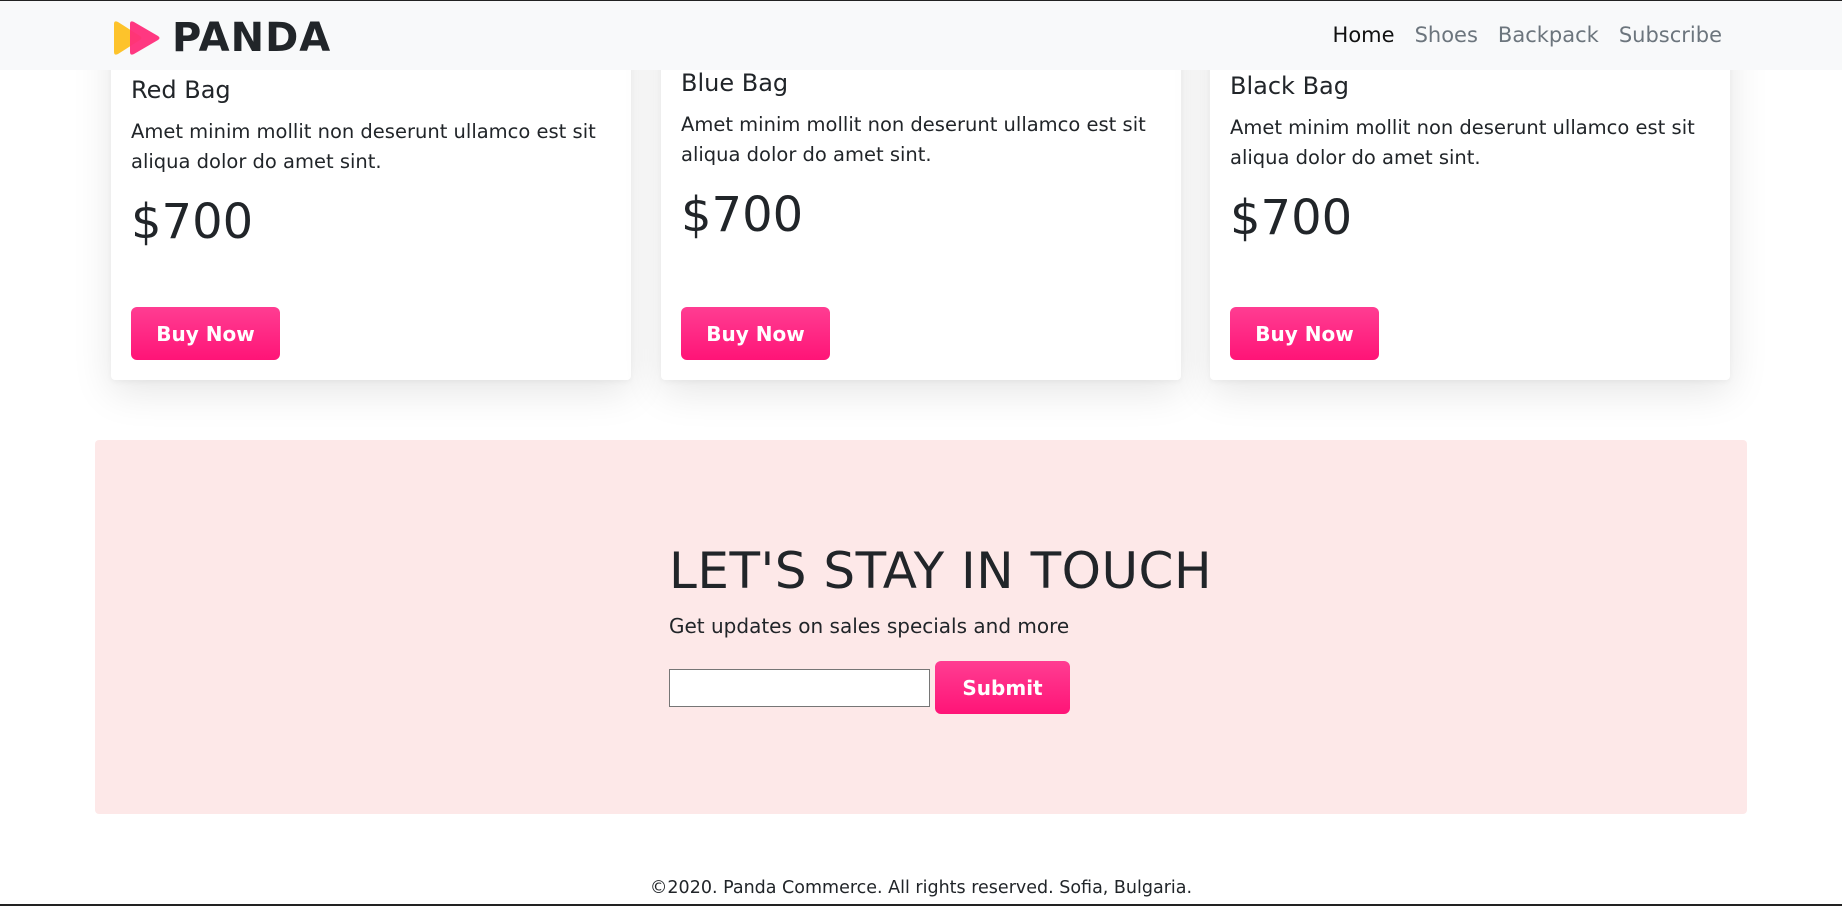  I want to click on panda-logo-icon, so click(137, 38).